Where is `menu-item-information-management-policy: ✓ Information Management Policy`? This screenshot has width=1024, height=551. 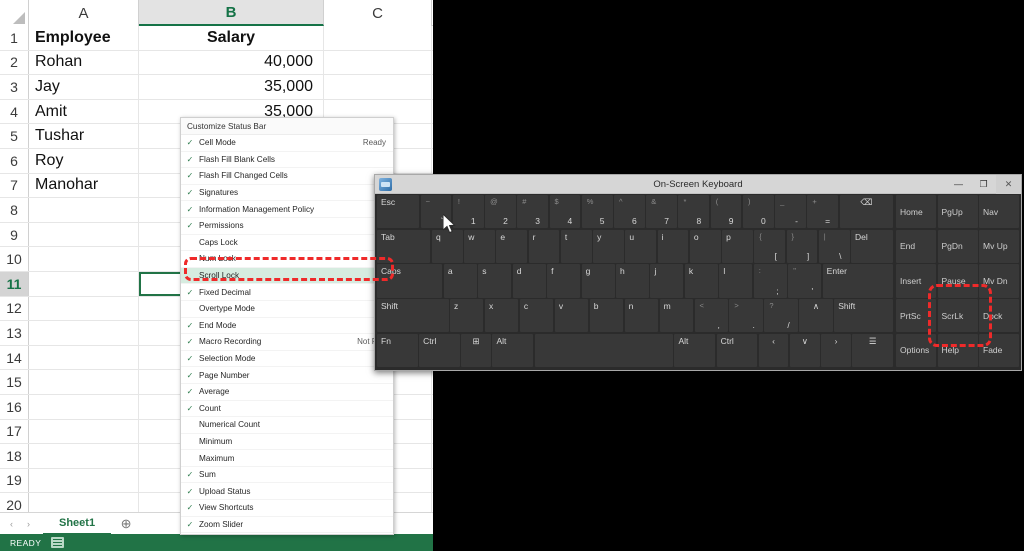
menu-item-information-management-policy: ✓ Information Management Policy is located at coordinates (287, 209).